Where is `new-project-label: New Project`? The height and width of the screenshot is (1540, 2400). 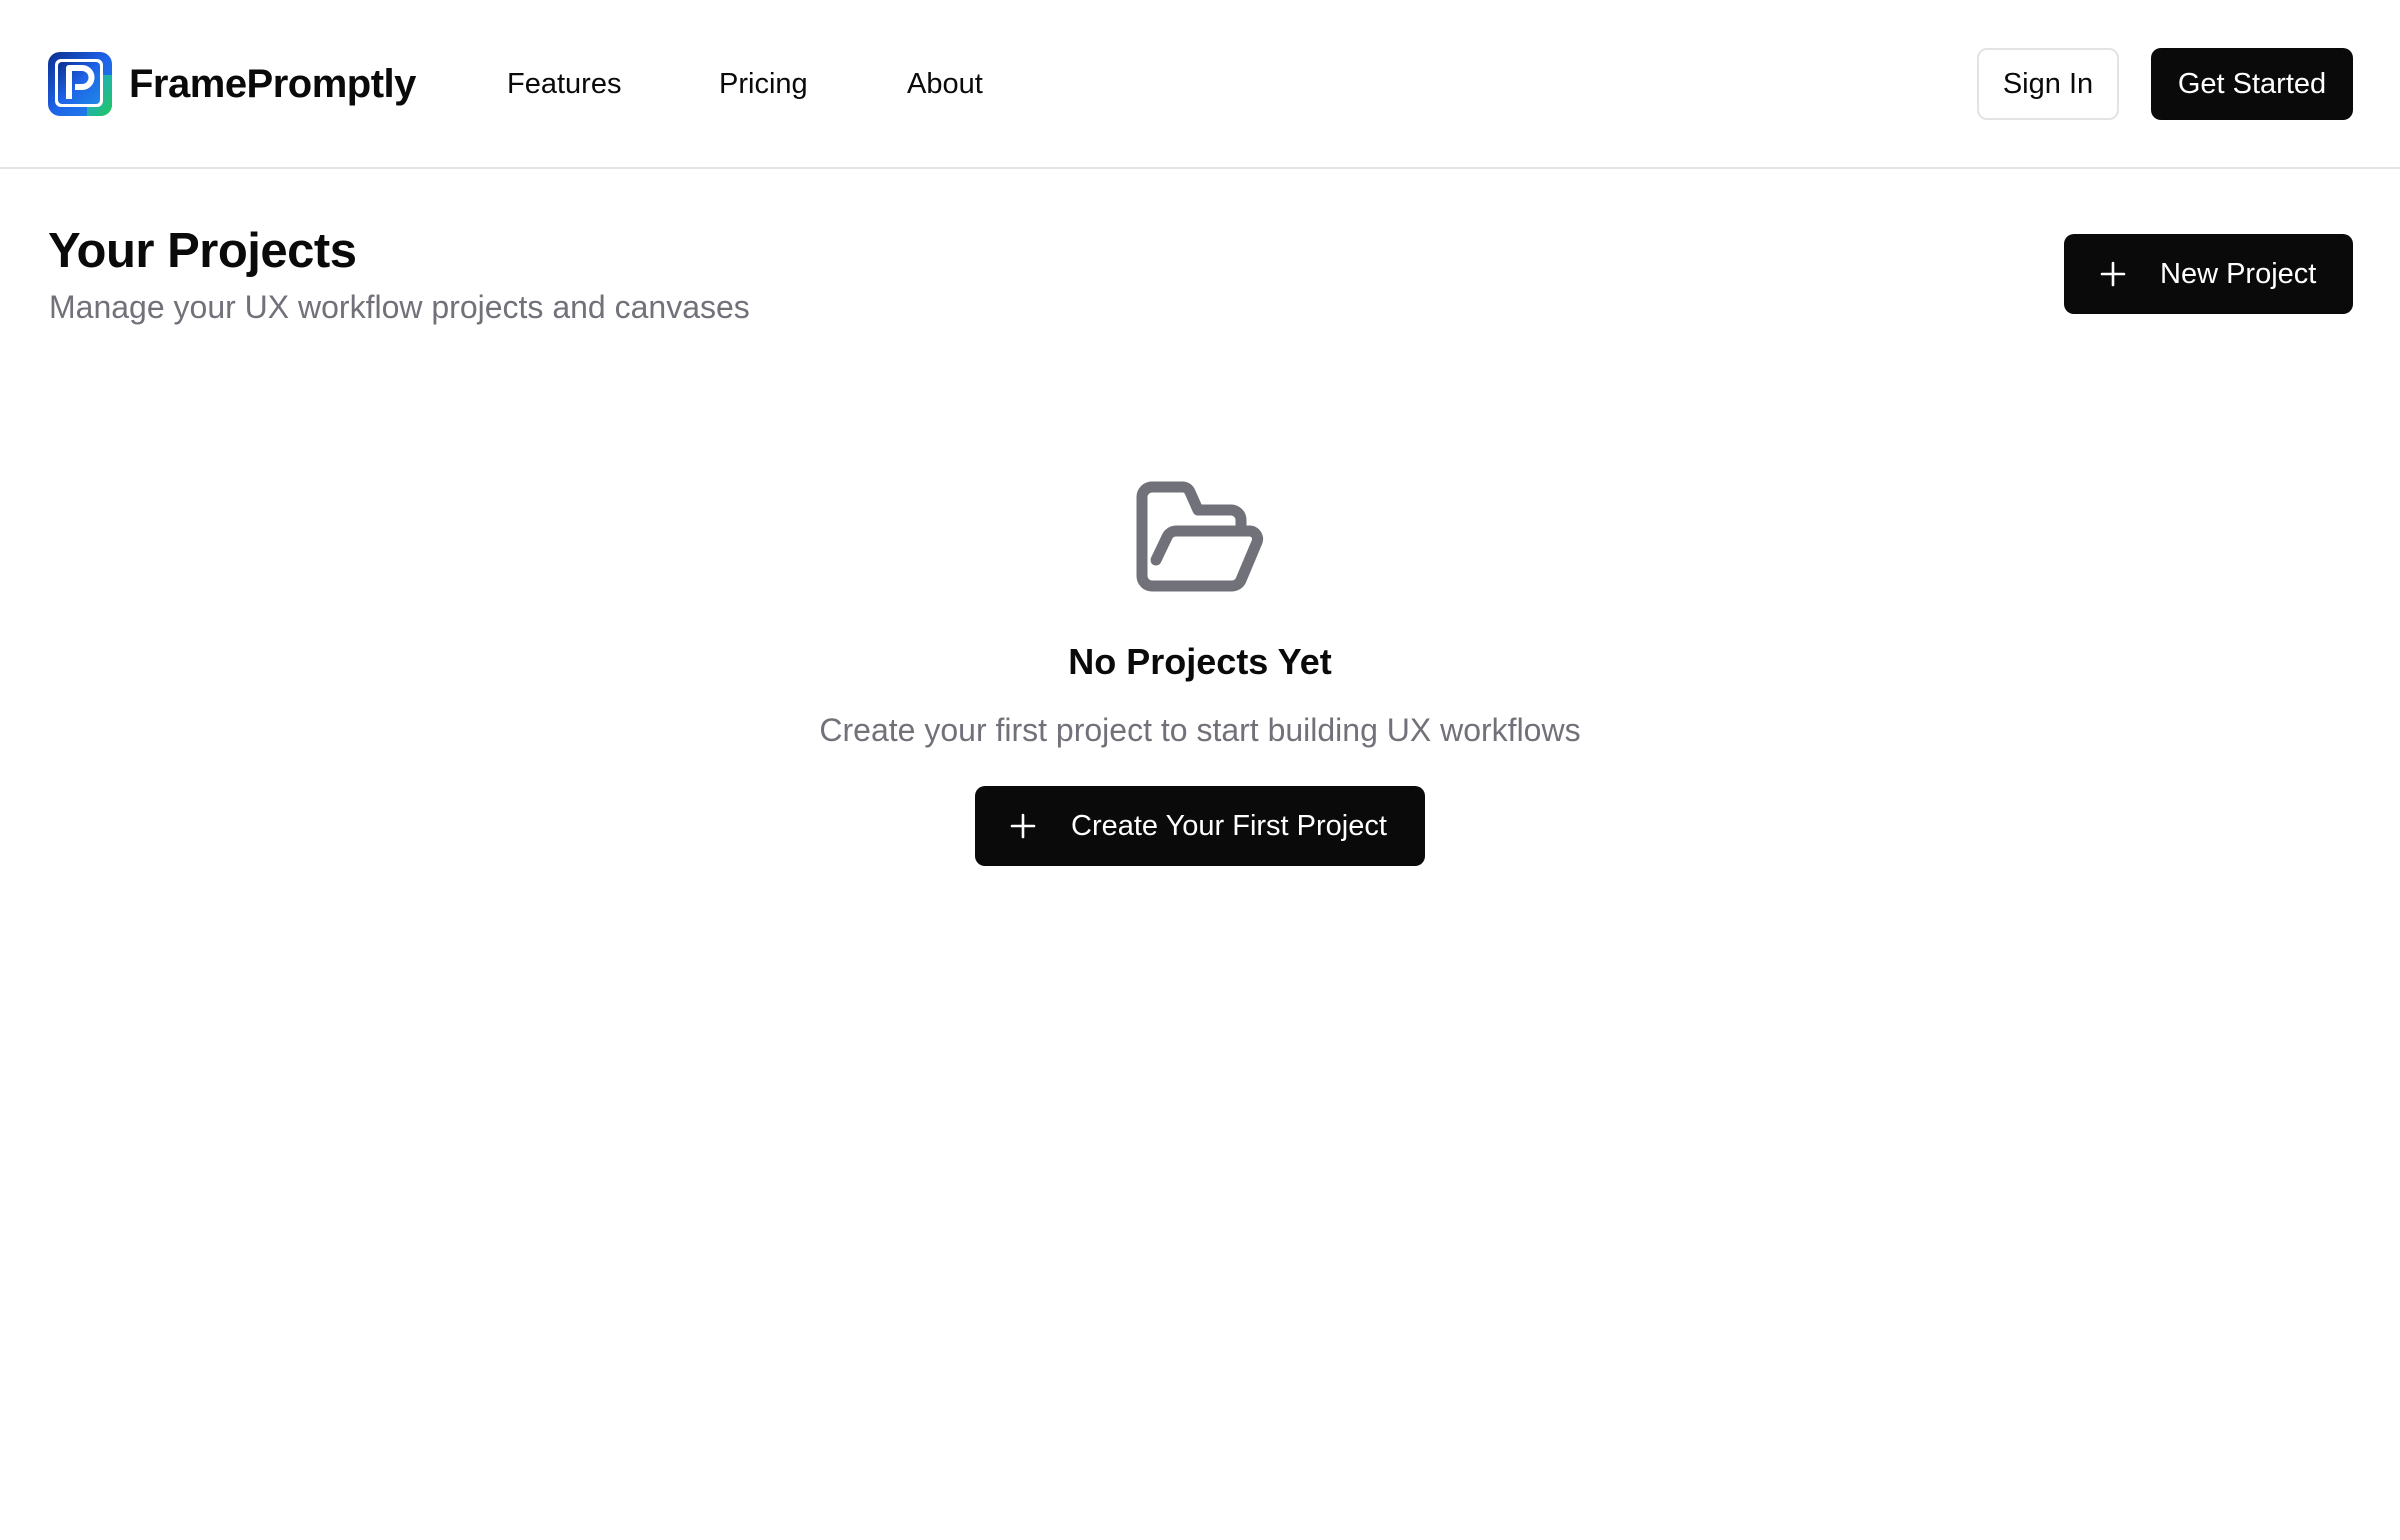
new-project-label: New Project is located at coordinates (2238, 273).